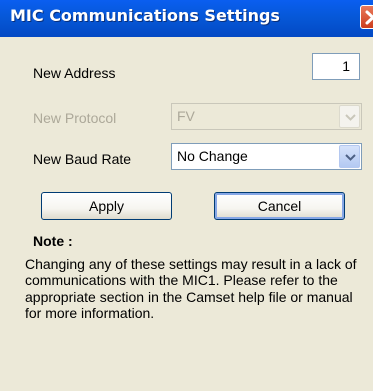  Describe the element at coordinates (266, 116) in the screenshot. I see `protocol-select: FV` at that location.